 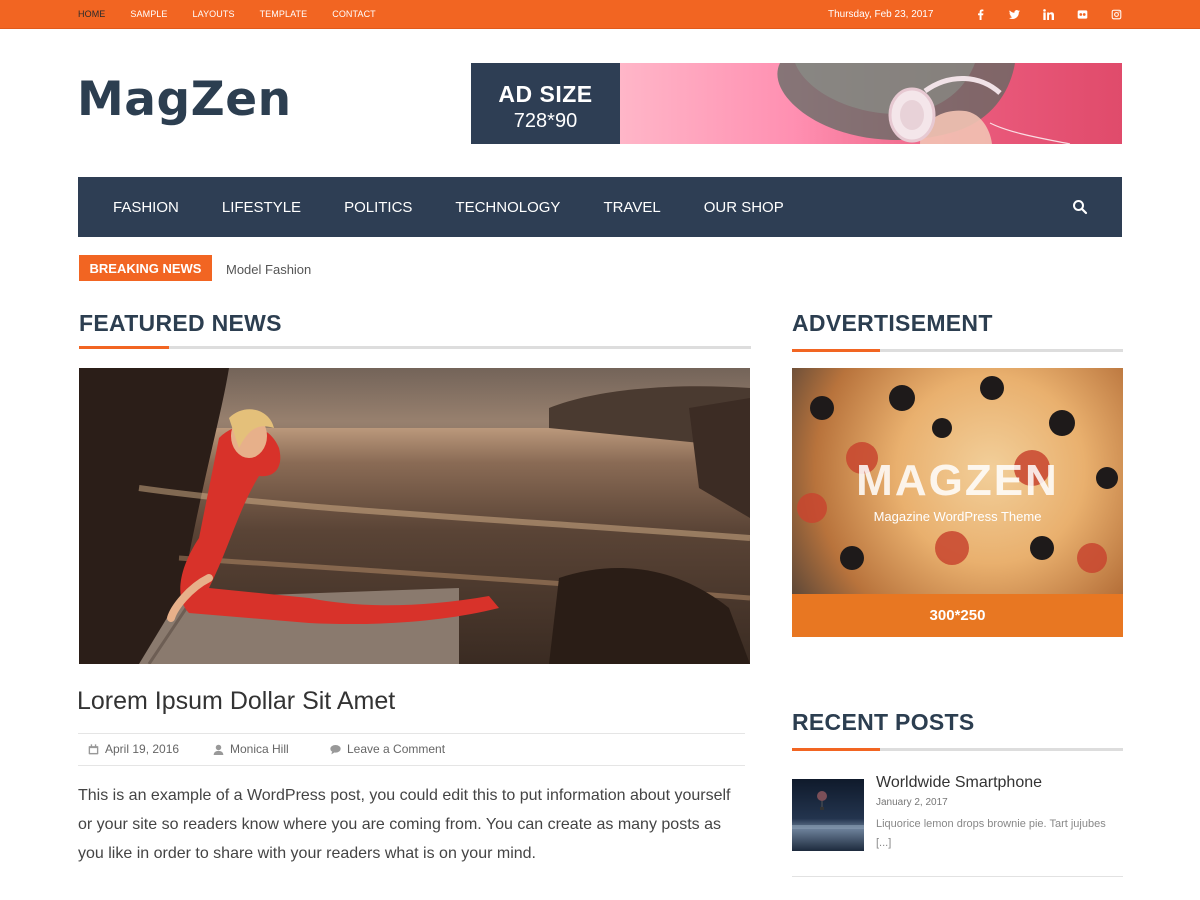 I want to click on user-icon, so click(x=218, y=749).